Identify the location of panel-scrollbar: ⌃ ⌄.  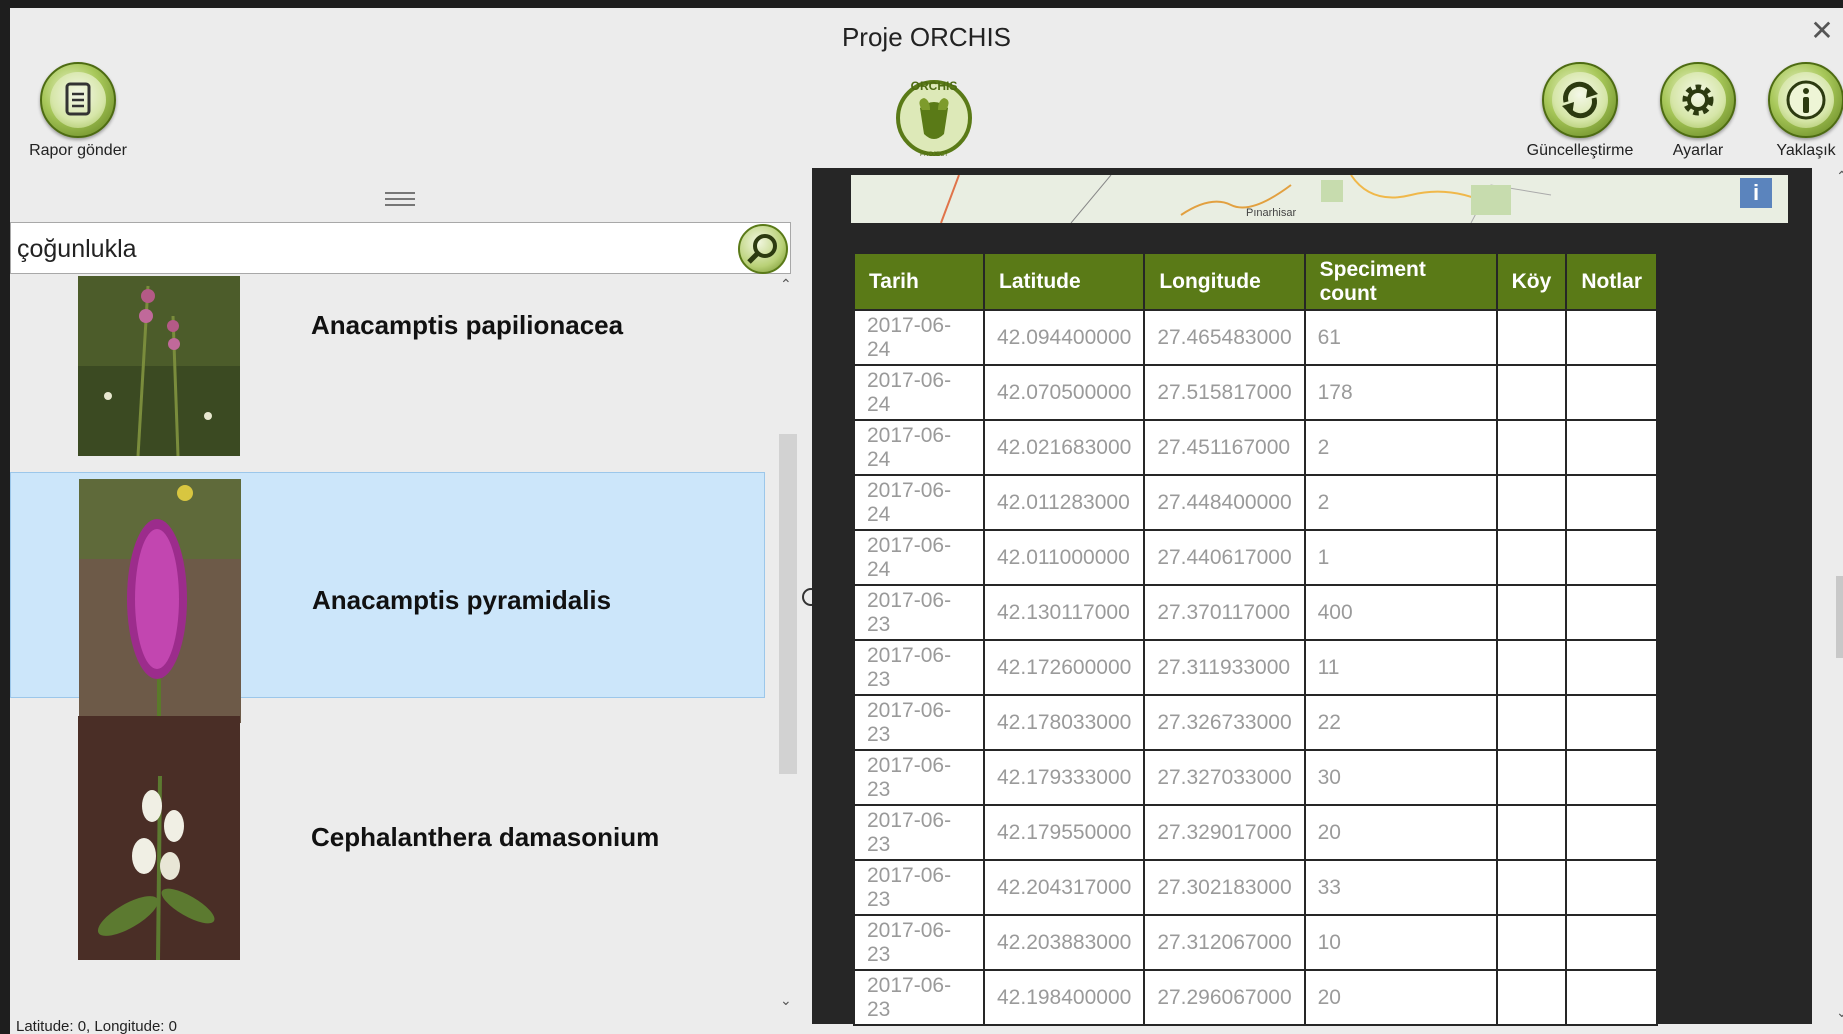
(1836, 596).